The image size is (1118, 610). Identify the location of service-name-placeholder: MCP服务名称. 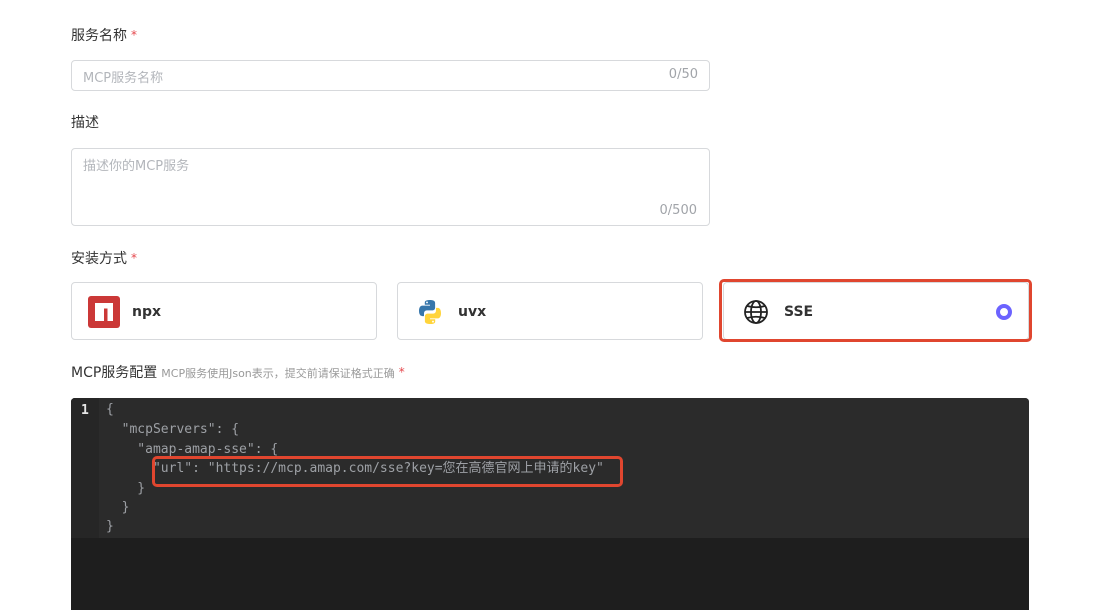
(123, 78).